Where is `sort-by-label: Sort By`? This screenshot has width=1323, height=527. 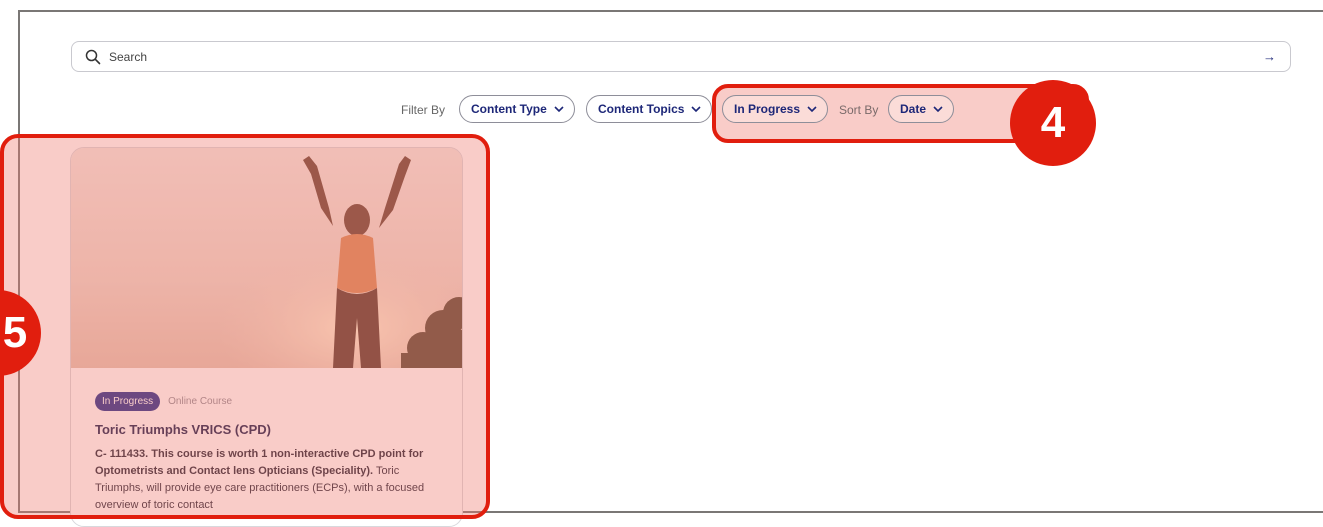
sort-by-label: Sort By is located at coordinates (859, 110).